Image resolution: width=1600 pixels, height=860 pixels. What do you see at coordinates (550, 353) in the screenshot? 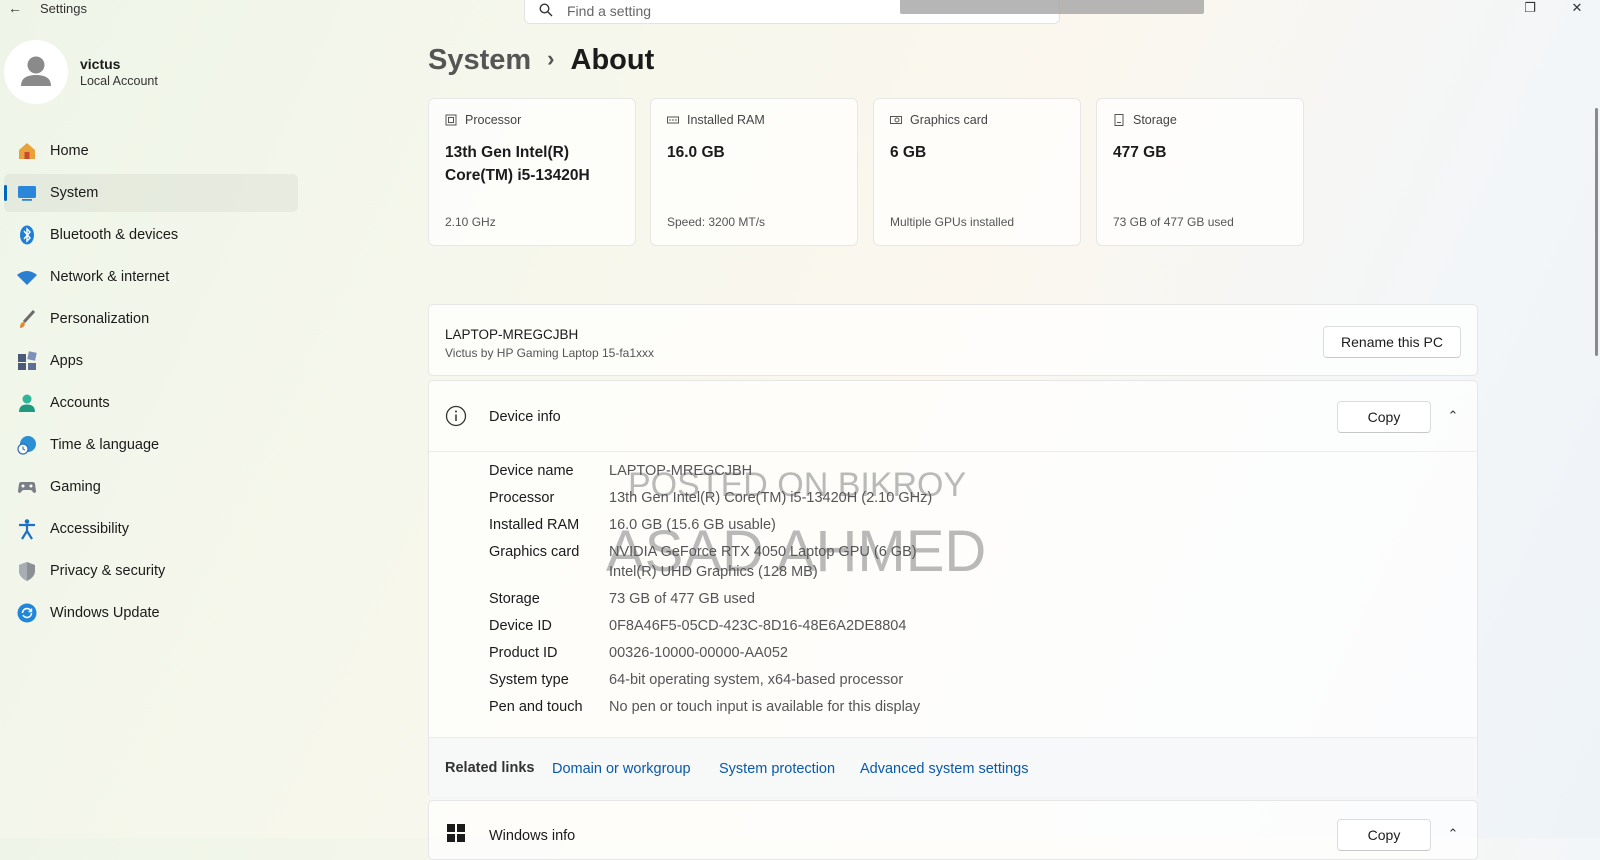
I see `pc-model: Victus by HP Gaming Laptop 15-fa1xxx` at bounding box center [550, 353].